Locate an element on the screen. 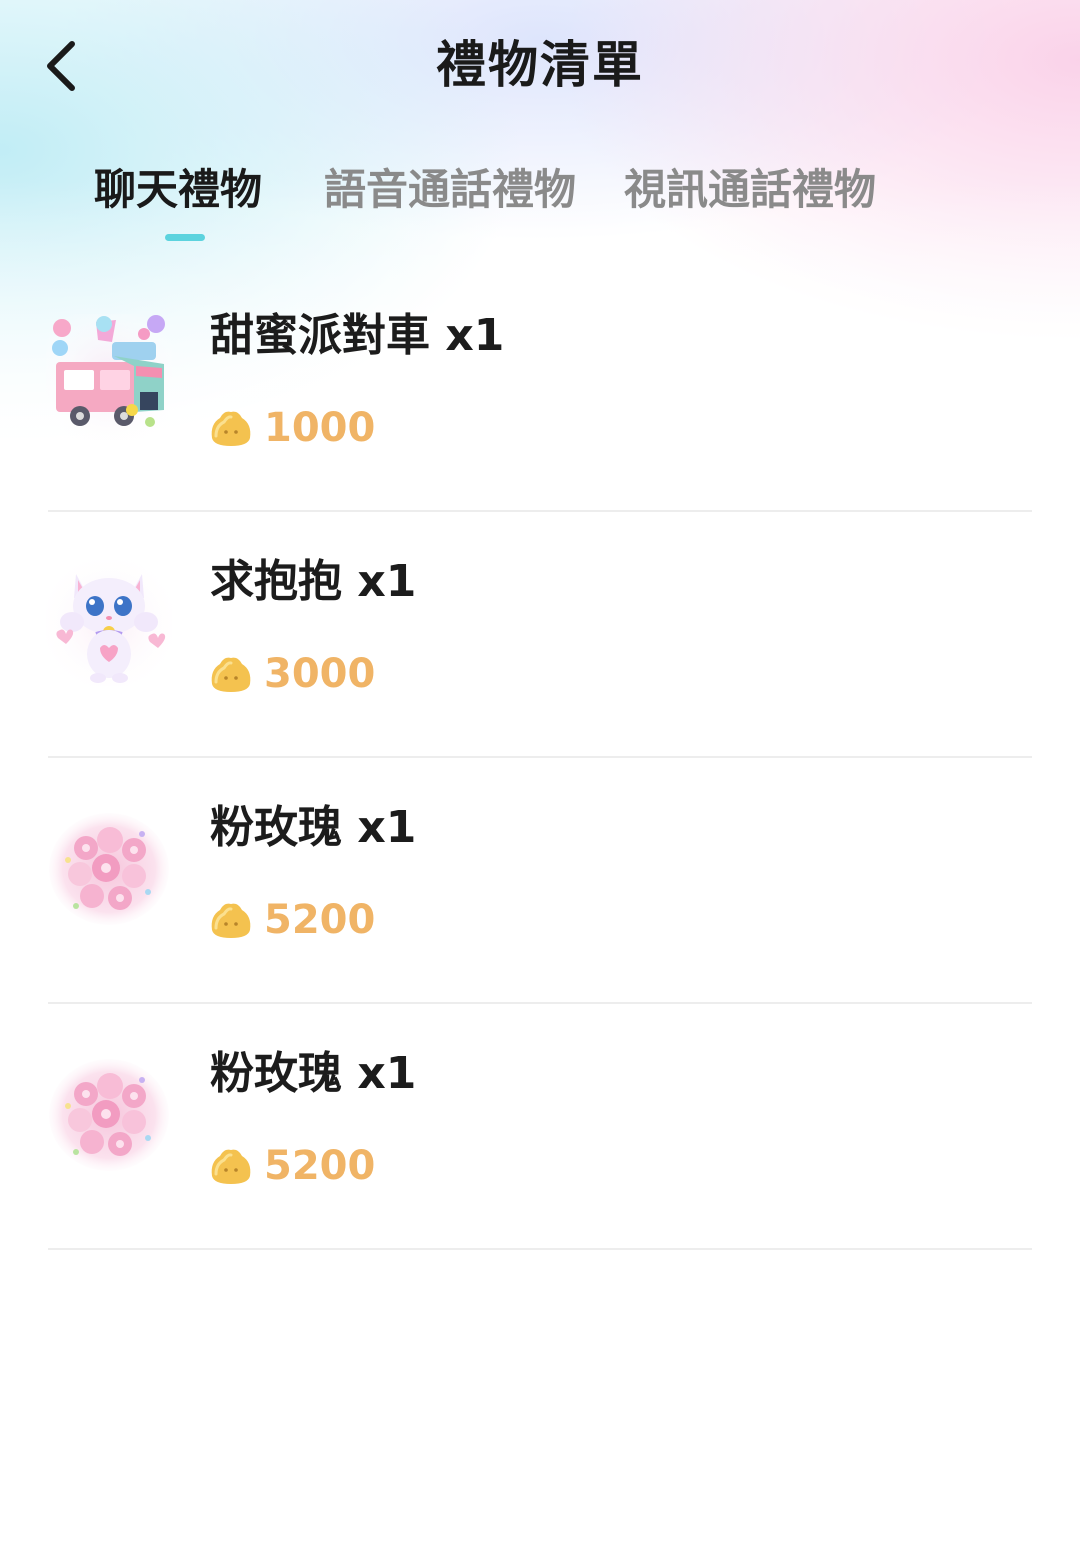  gift-category-tabs: 聊天禮物 語音通話禮物 視訊通話禮物 is located at coordinates (540, 205).